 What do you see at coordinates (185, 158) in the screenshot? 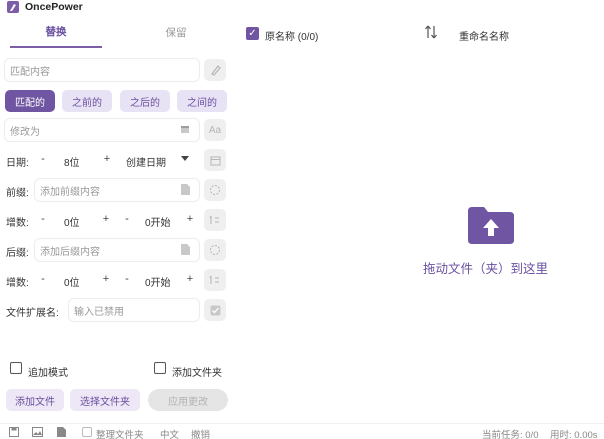
I see `chevron-down-icon` at bounding box center [185, 158].